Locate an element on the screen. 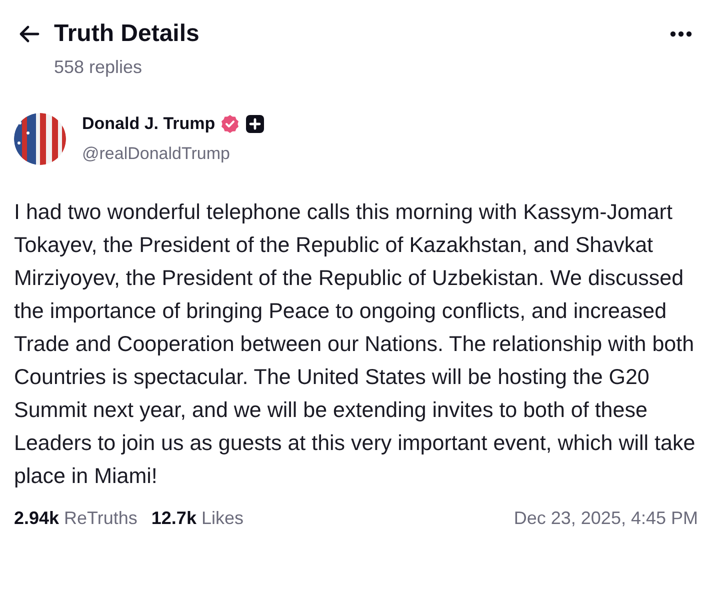  author-handle: @realDonaldTrump is located at coordinates (173, 153).